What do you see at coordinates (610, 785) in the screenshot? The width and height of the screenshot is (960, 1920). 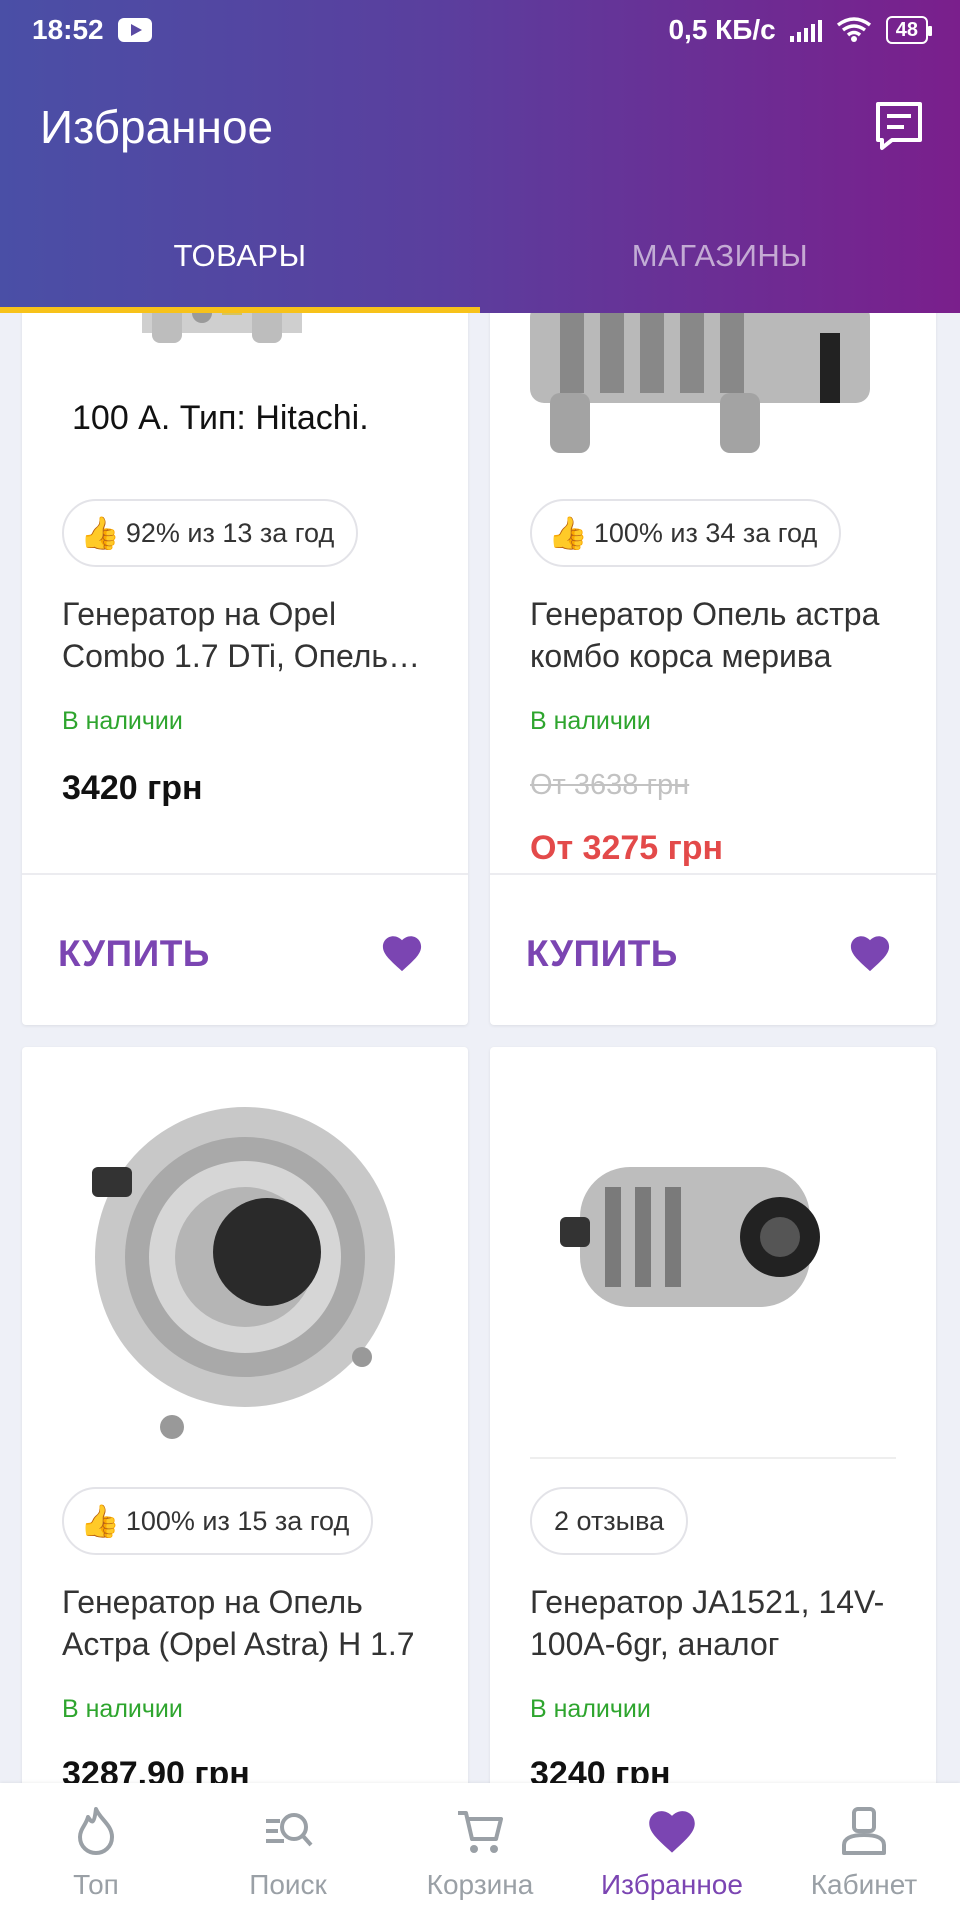 I see `old-price: От 3638 грн` at bounding box center [610, 785].